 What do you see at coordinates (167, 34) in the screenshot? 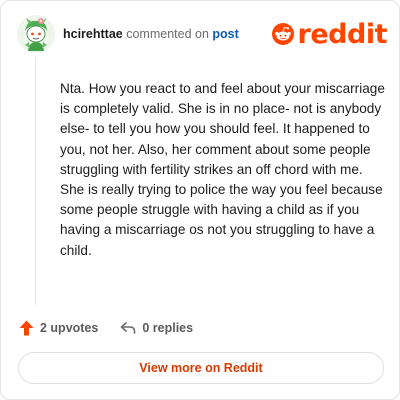
I see `action-text: commented on` at bounding box center [167, 34].